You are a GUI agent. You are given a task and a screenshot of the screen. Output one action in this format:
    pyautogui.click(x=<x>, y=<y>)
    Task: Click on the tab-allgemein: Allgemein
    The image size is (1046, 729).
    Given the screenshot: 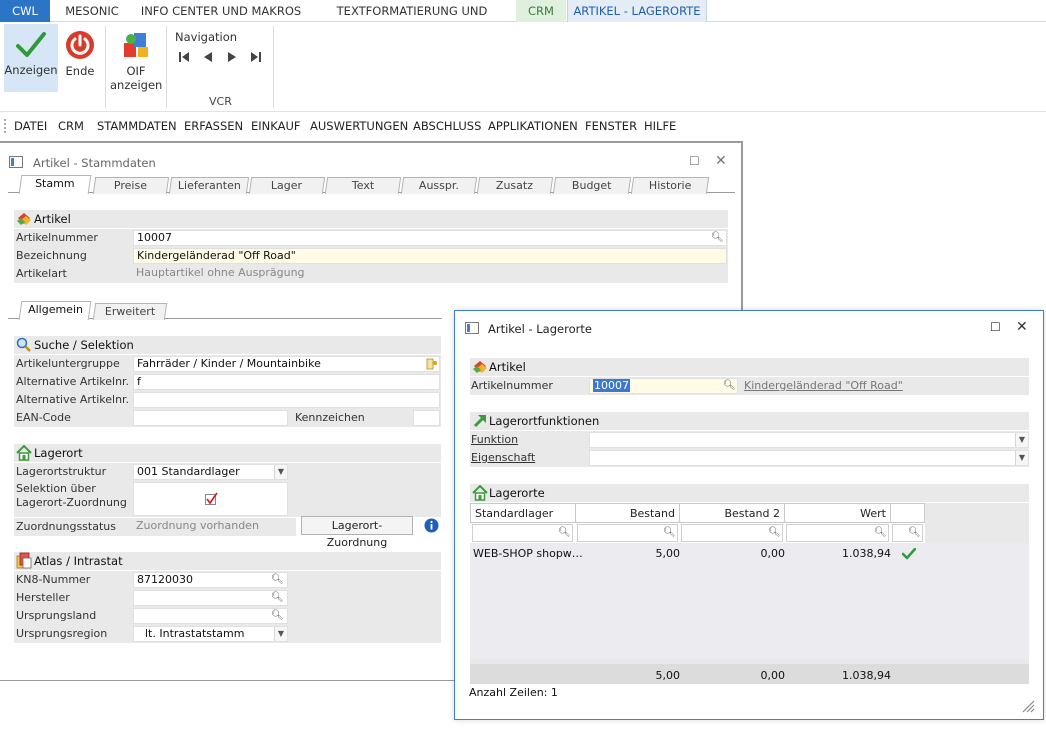 What is the action you would take?
    pyautogui.click(x=55, y=310)
    